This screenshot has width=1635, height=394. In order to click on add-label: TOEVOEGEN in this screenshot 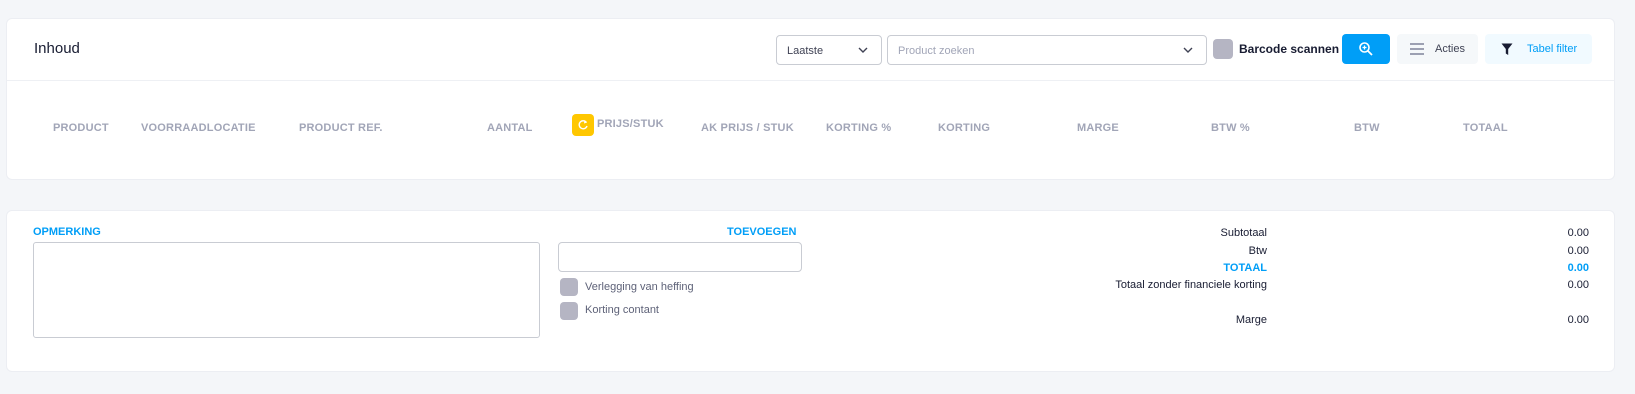, I will do `click(762, 232)`.